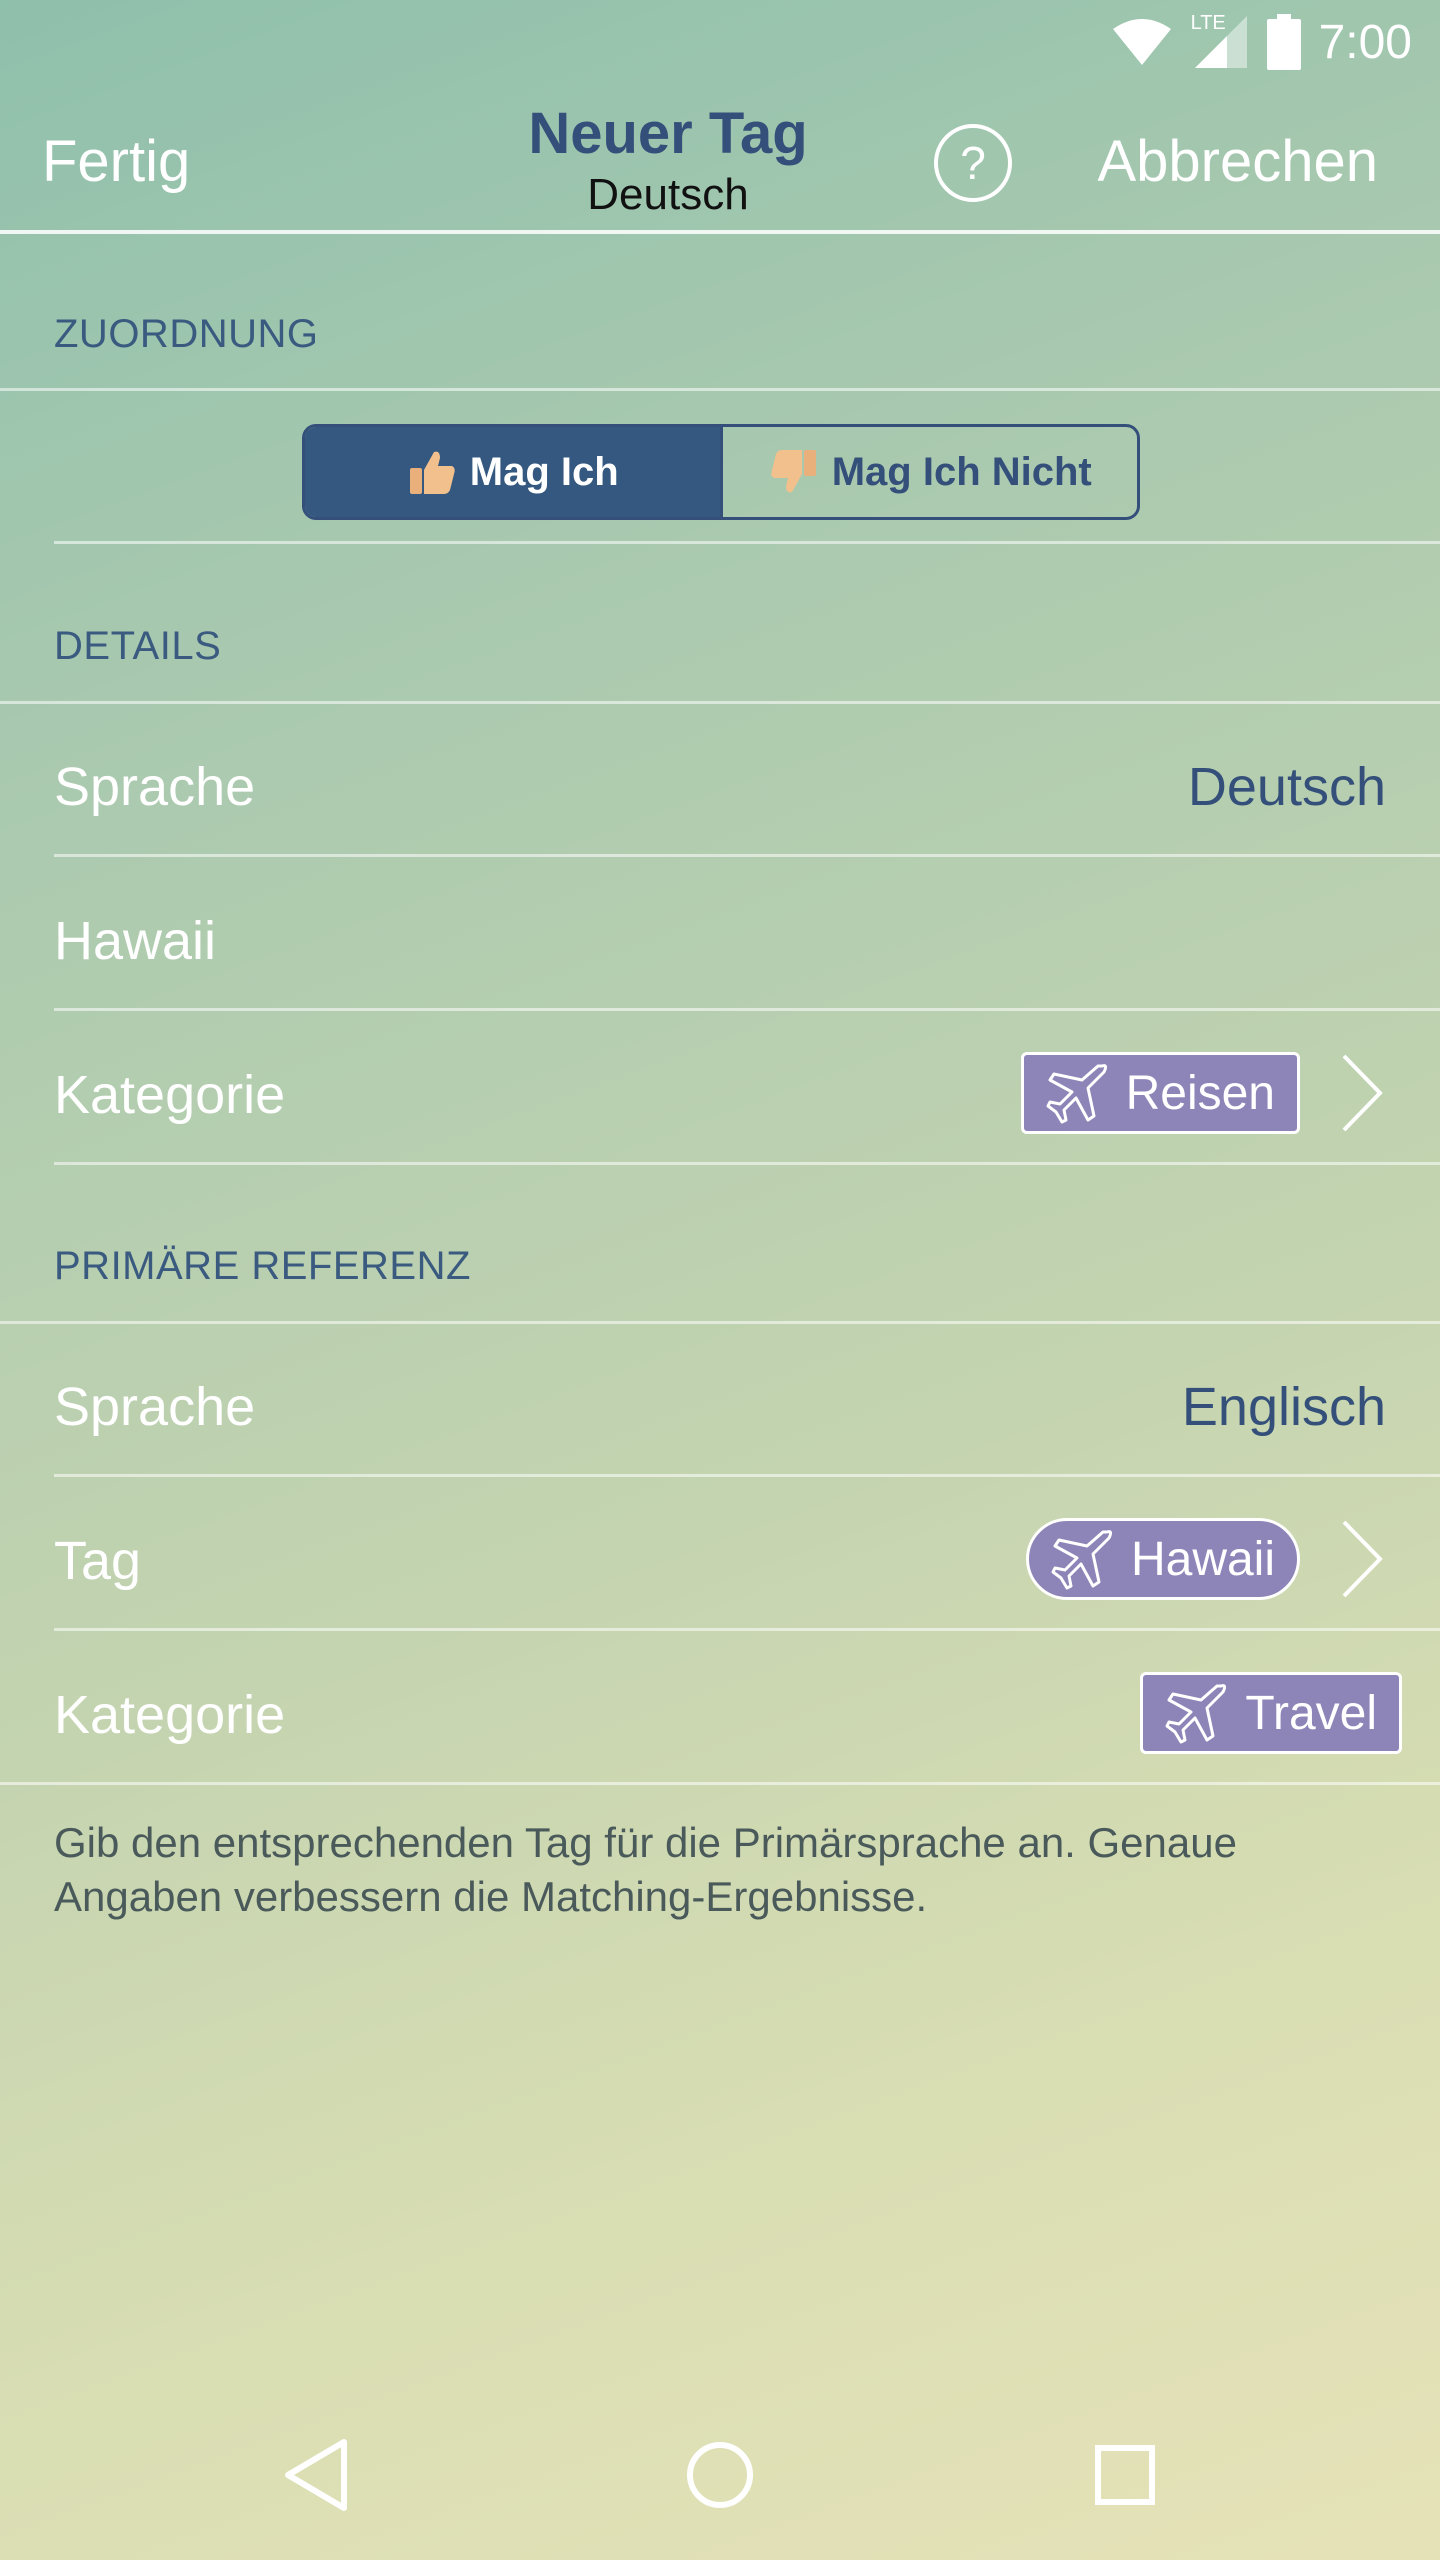  I want to click on section-header-details: DETAILS, so click(138, 646).